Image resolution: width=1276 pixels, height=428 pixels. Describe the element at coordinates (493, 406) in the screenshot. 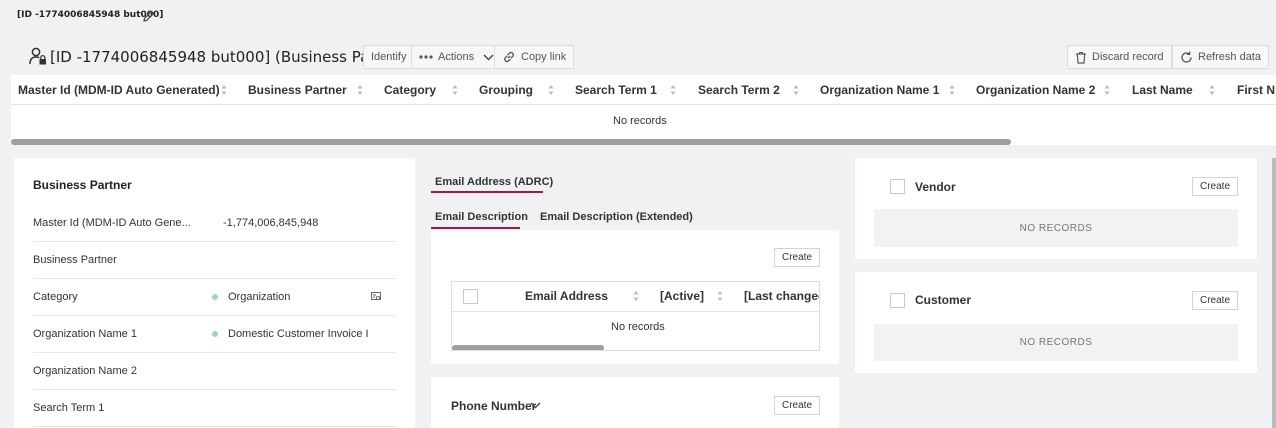

I see `phone-number-title: Phone Number` at that location.